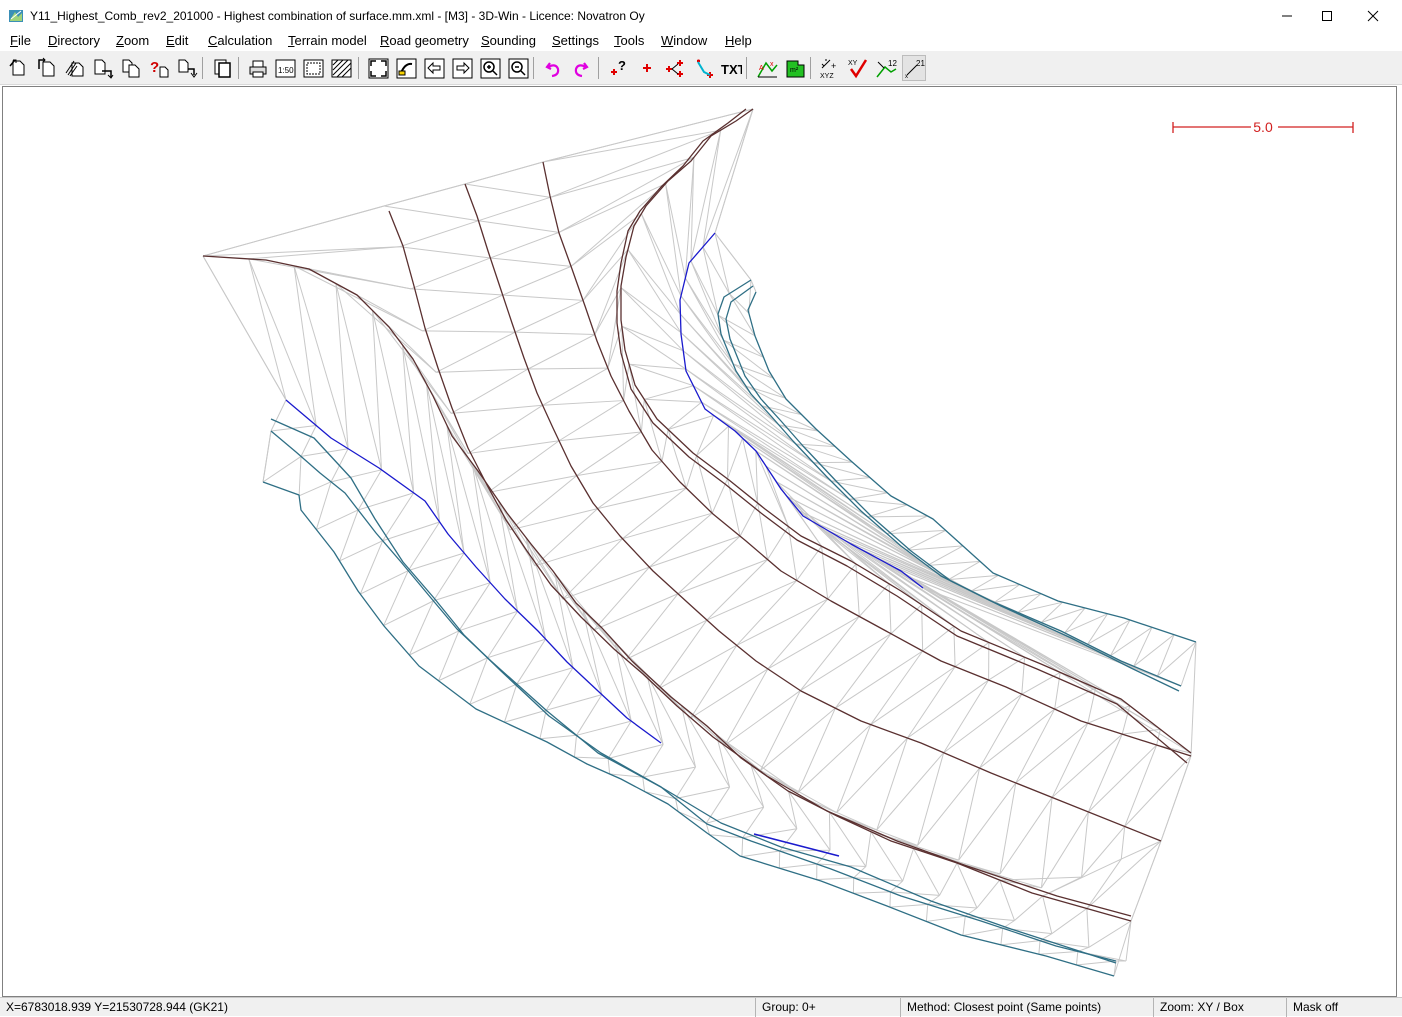 This screenshot has height=1017, width=1402. What do you see at coordinates (629, 41) in the screenshot?
I see `menu-tools: Tools` at bounding box center [629, 41].